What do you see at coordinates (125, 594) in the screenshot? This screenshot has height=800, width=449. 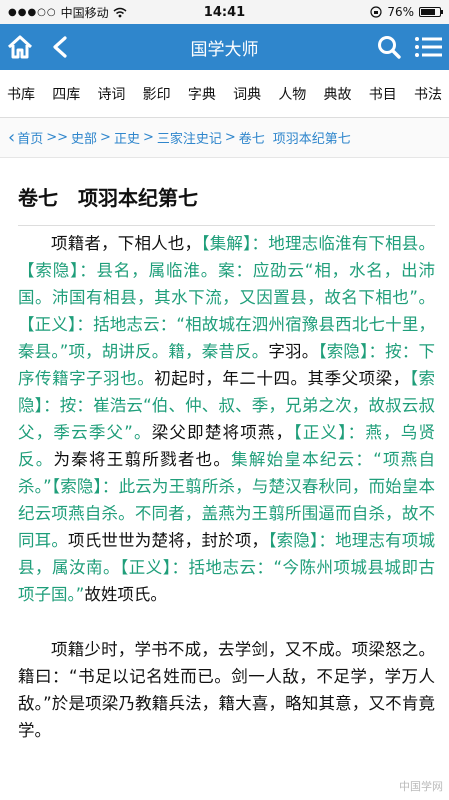 I see `main-text: 故姓项氏。` at bounding box center [125, 594].